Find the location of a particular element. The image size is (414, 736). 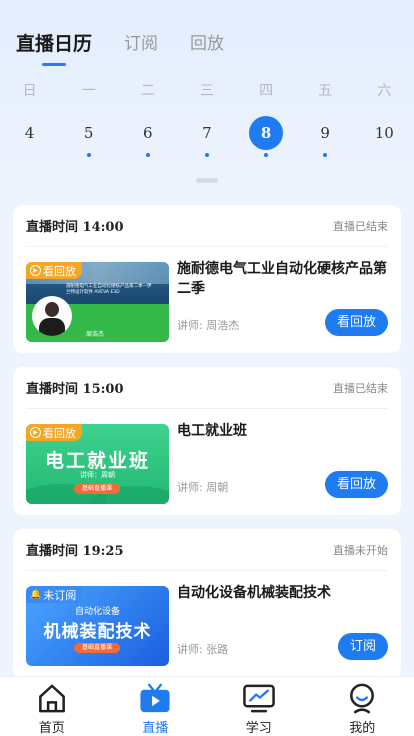

calendar-day: 4 is located at coordinates (29, 138).